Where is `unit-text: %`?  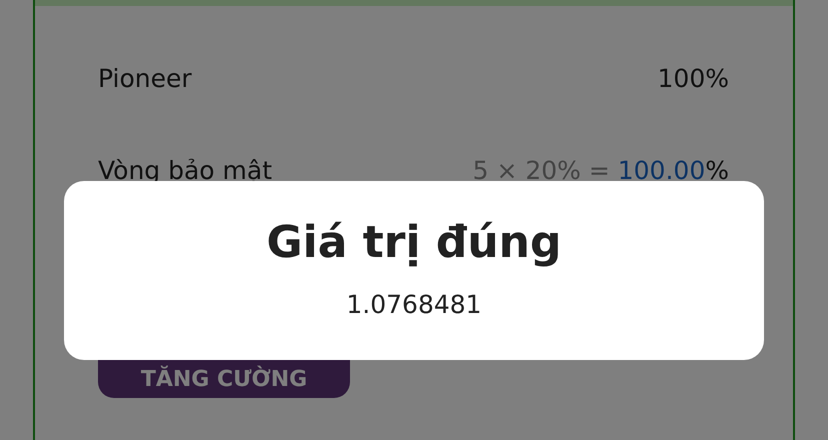
unit-text: % is located at coordinates (717, 170).